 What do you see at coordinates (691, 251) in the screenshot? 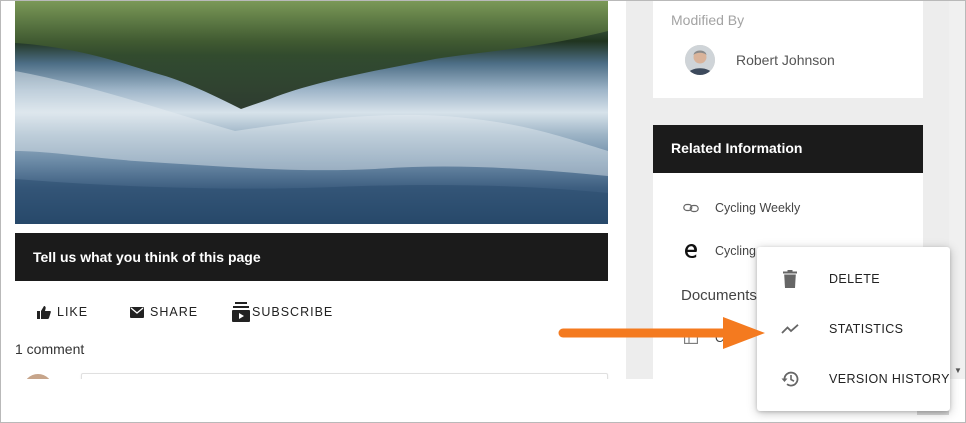
I see `edge-icon` at bounding box center [691, 251].